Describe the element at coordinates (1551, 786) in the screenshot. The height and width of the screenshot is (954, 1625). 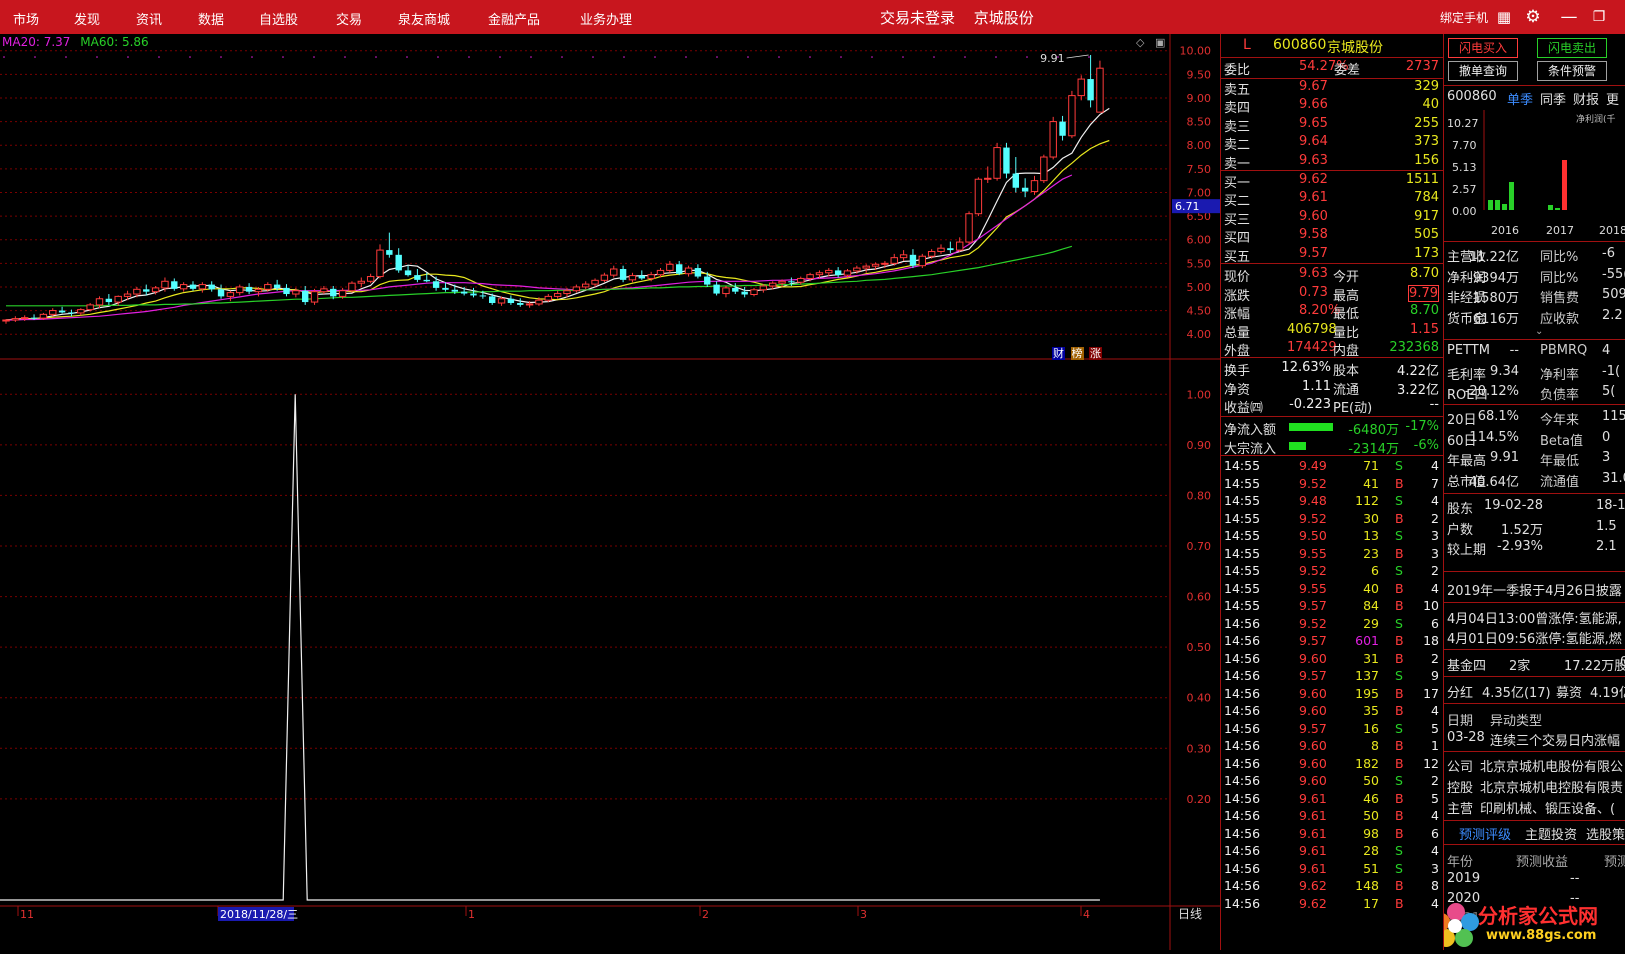
I see `company-value: 北京京城机电控股有限责` at that location.